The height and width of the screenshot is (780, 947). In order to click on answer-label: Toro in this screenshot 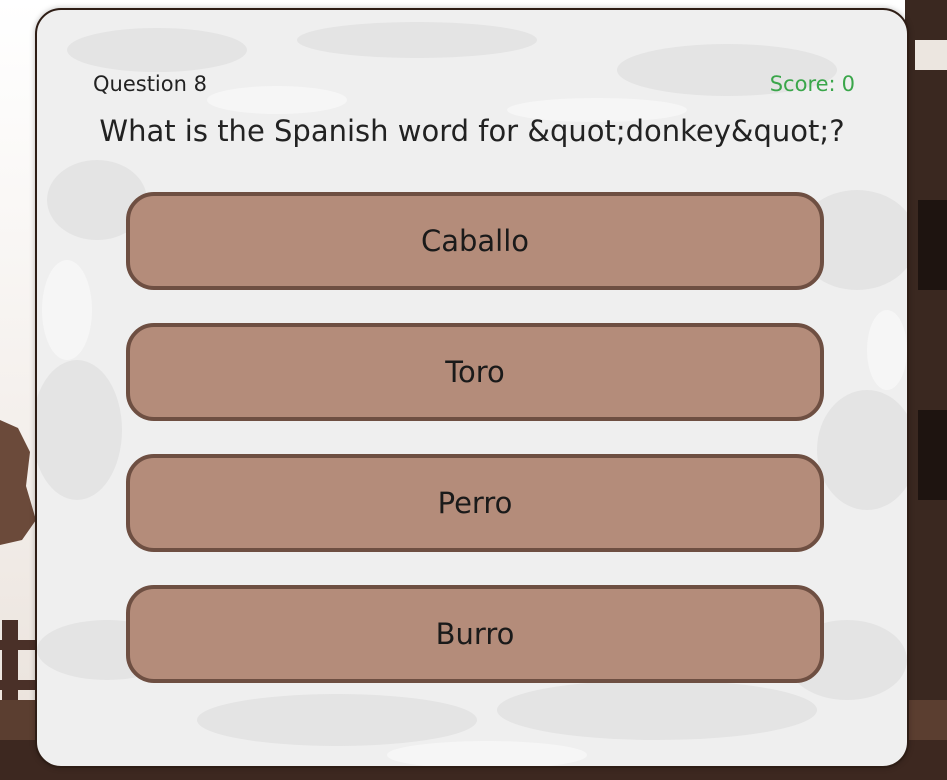, I will do `click(475, 372)`.